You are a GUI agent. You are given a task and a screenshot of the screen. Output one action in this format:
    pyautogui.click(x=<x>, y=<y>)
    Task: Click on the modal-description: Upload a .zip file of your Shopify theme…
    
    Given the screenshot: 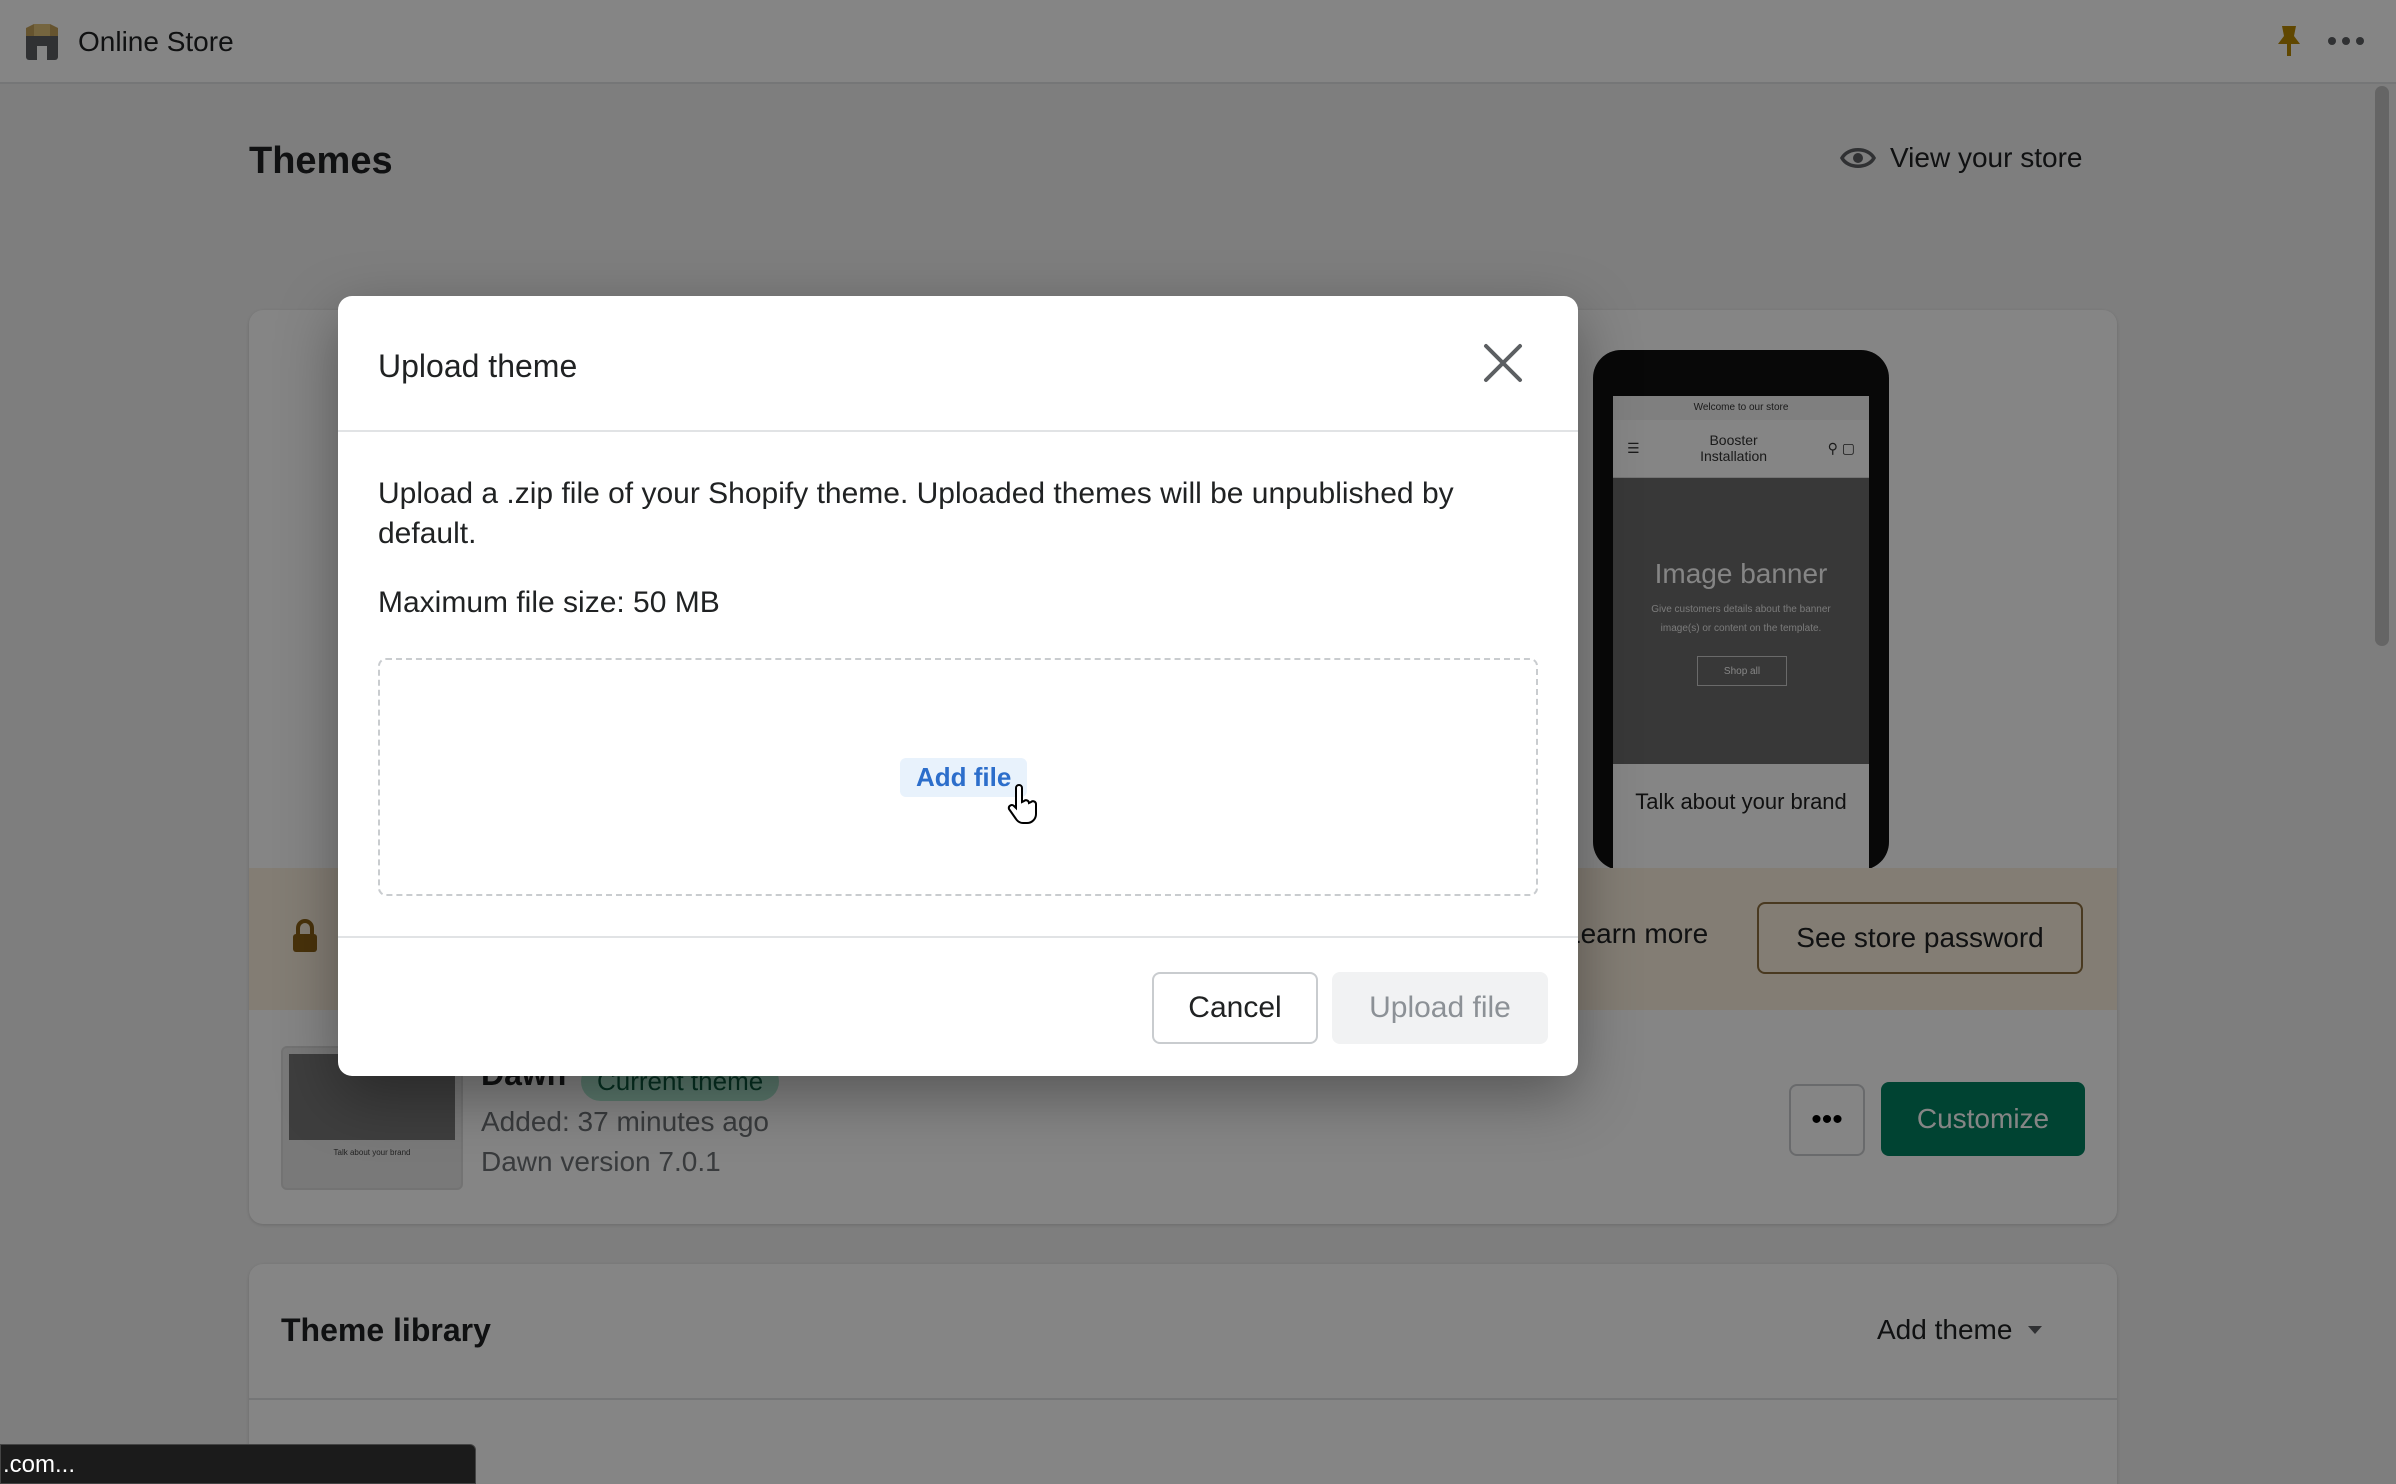 What is the action you would take?
    pyautogui.click(x=916, y=513)
    